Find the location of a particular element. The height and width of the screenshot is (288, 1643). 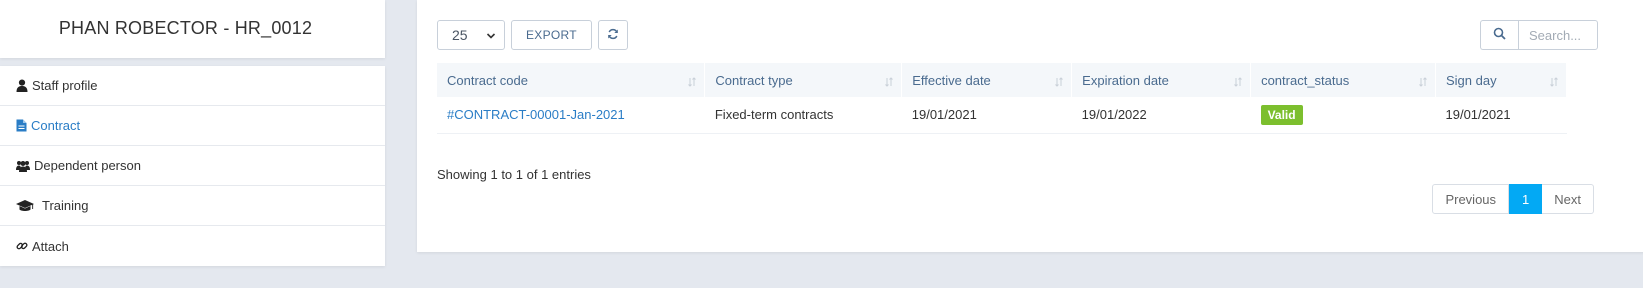

cell-contract-type: Fixed-term contracts is located at coordinates (803, 115).